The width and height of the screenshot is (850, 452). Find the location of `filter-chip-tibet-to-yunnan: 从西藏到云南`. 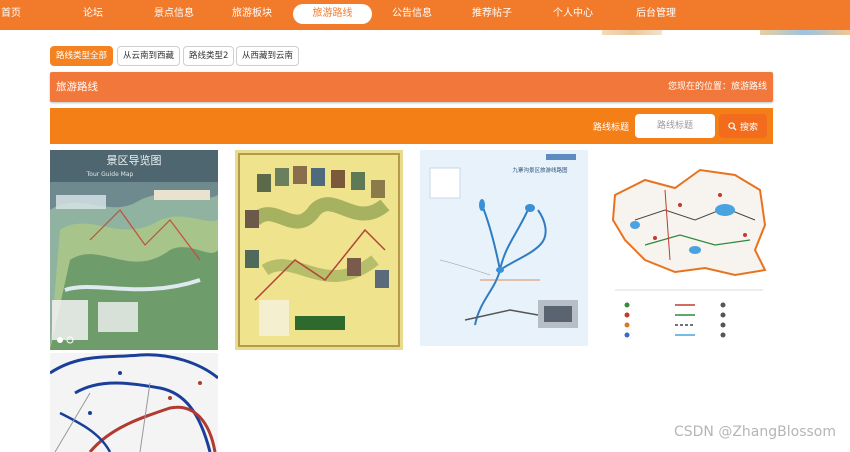

filter-chip-tibet-to-yunnan: 从西藏到云南 is located at coordinates (268, 56).